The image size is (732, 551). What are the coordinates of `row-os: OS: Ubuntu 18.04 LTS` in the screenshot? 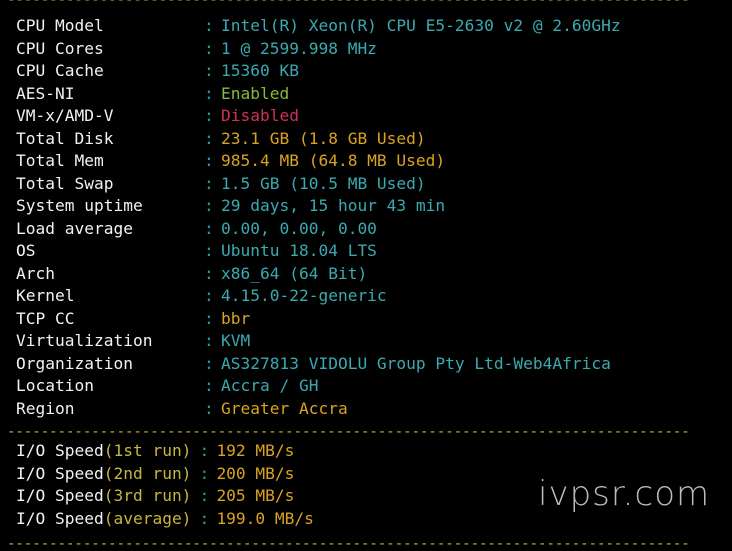 It's located at (318, 251).